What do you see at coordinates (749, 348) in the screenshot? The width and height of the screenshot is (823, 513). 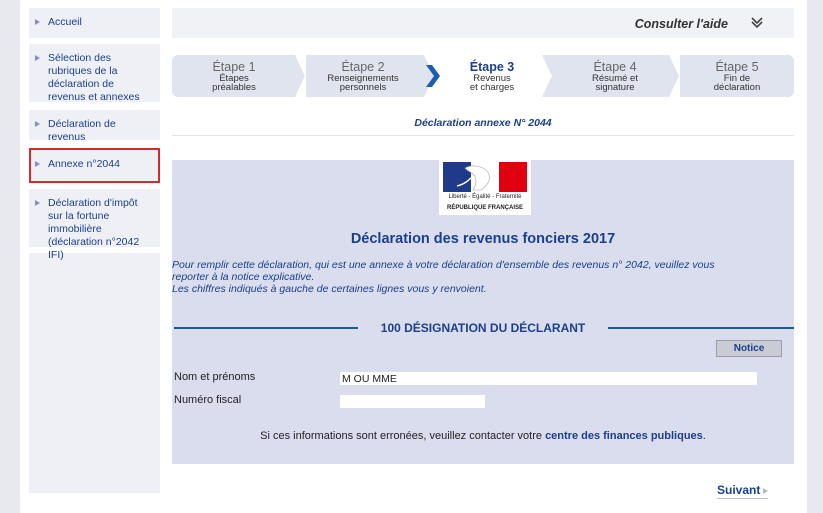 I see `notice-button: Notice` at bounding box center [749, 348].